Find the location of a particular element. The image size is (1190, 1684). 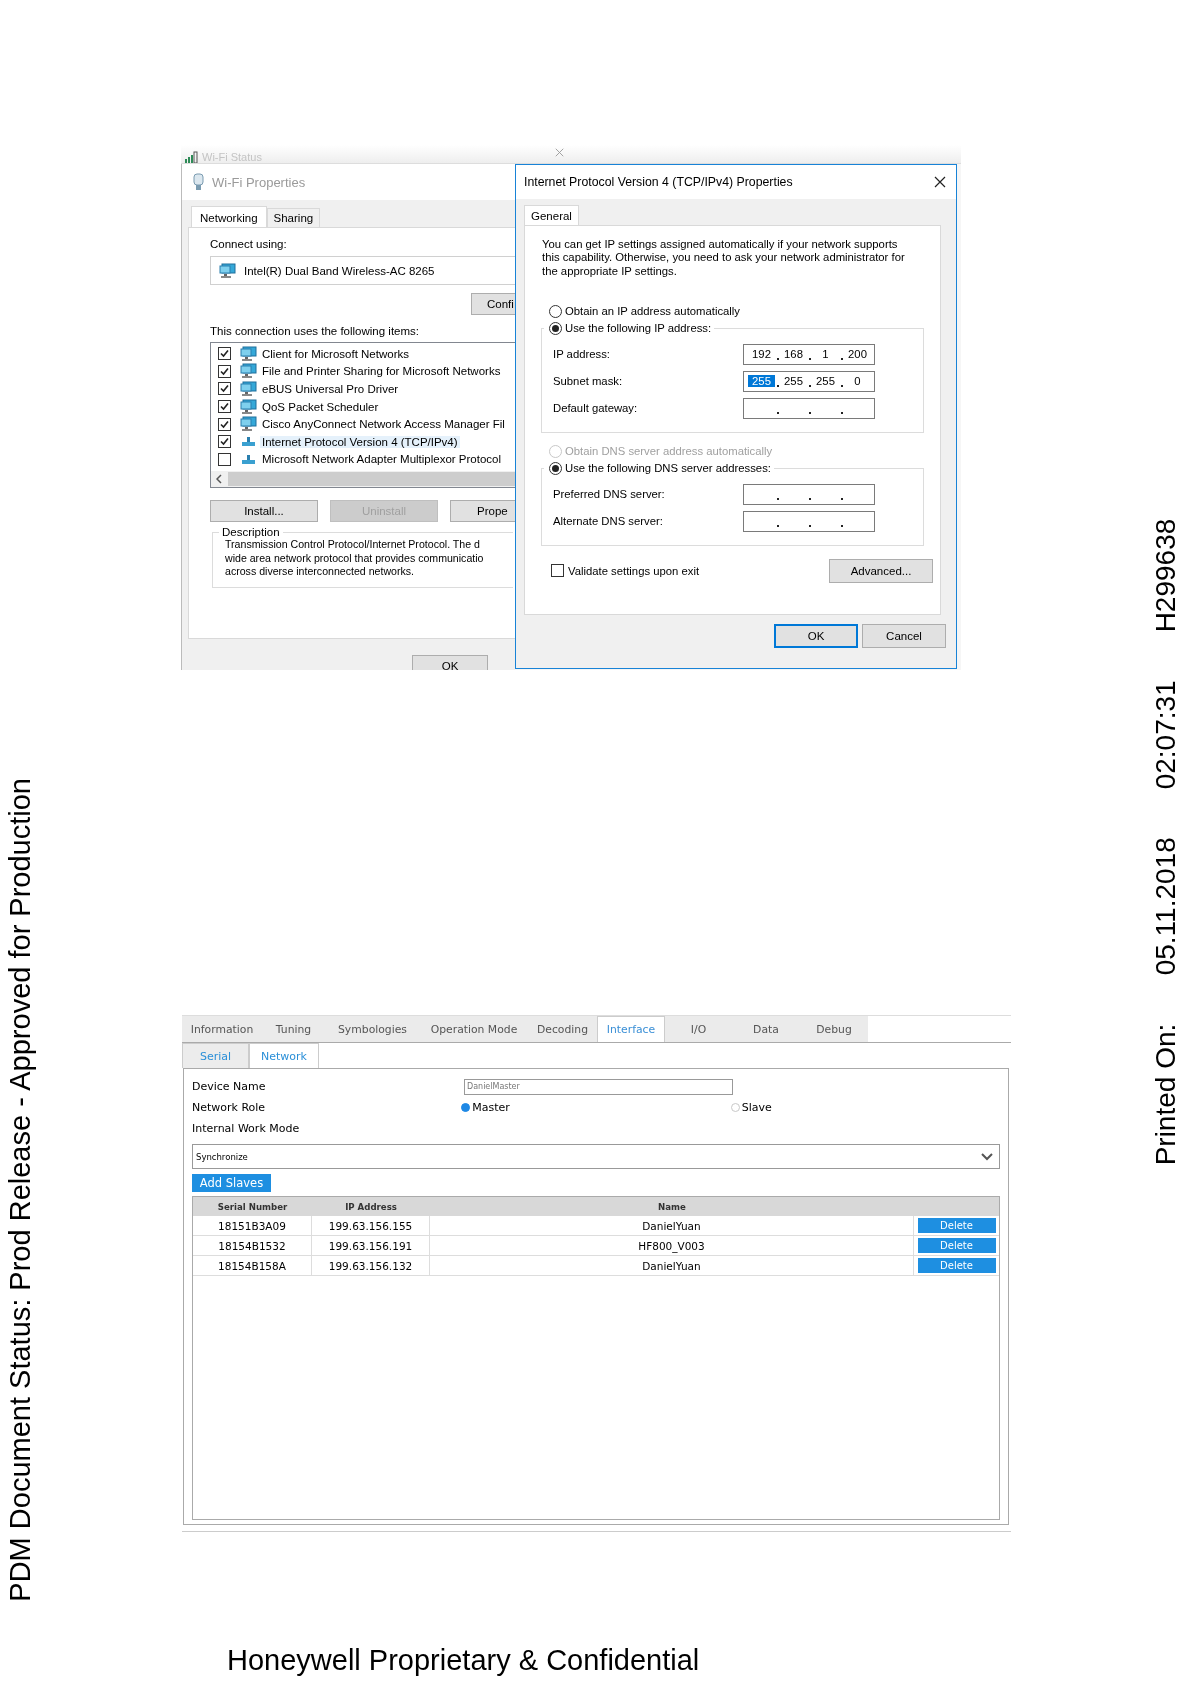

print-info-text: Printed On: is located at coordinates (1166, 1094).